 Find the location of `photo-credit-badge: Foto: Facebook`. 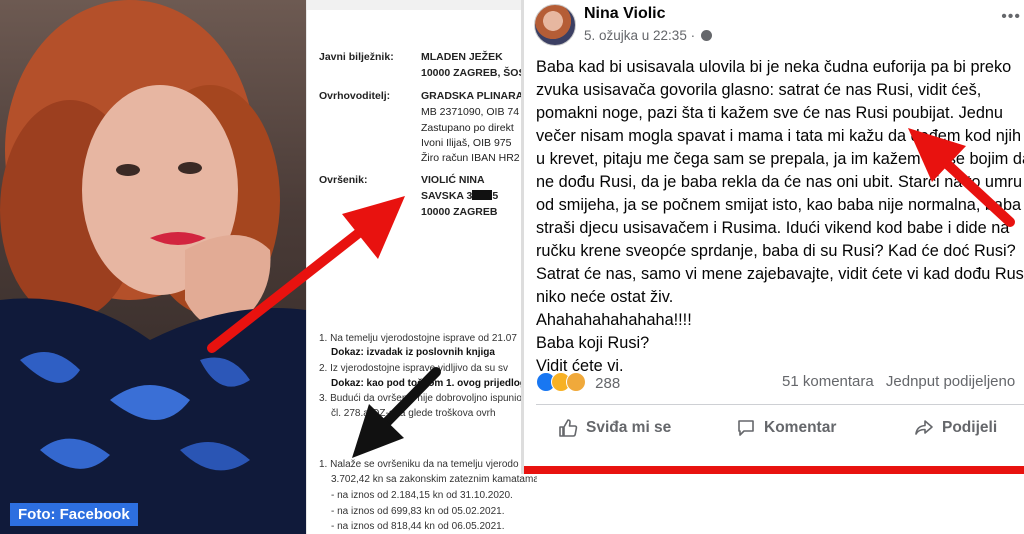

photo-credit-badge: Foto: Facebook is located at coordinates (74, 514).